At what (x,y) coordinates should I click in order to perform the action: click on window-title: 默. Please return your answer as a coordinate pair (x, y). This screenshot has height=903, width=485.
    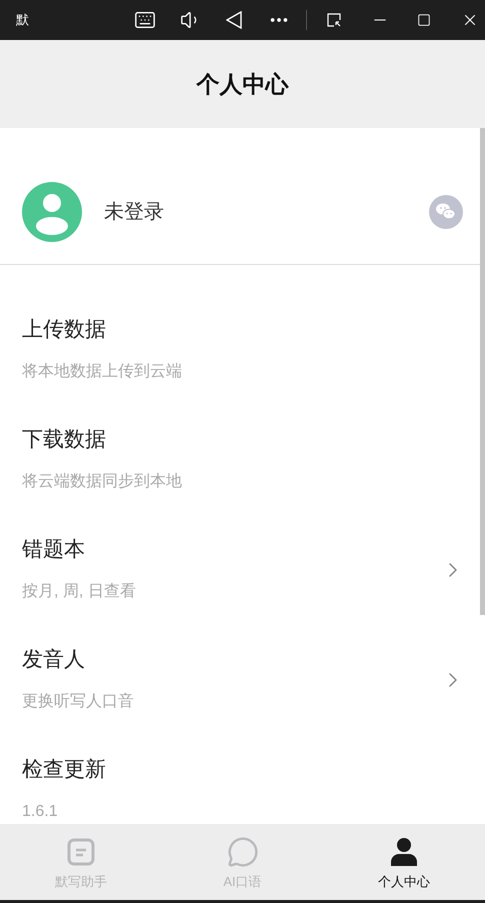
    Looking at the image, I should click on (23, 20).